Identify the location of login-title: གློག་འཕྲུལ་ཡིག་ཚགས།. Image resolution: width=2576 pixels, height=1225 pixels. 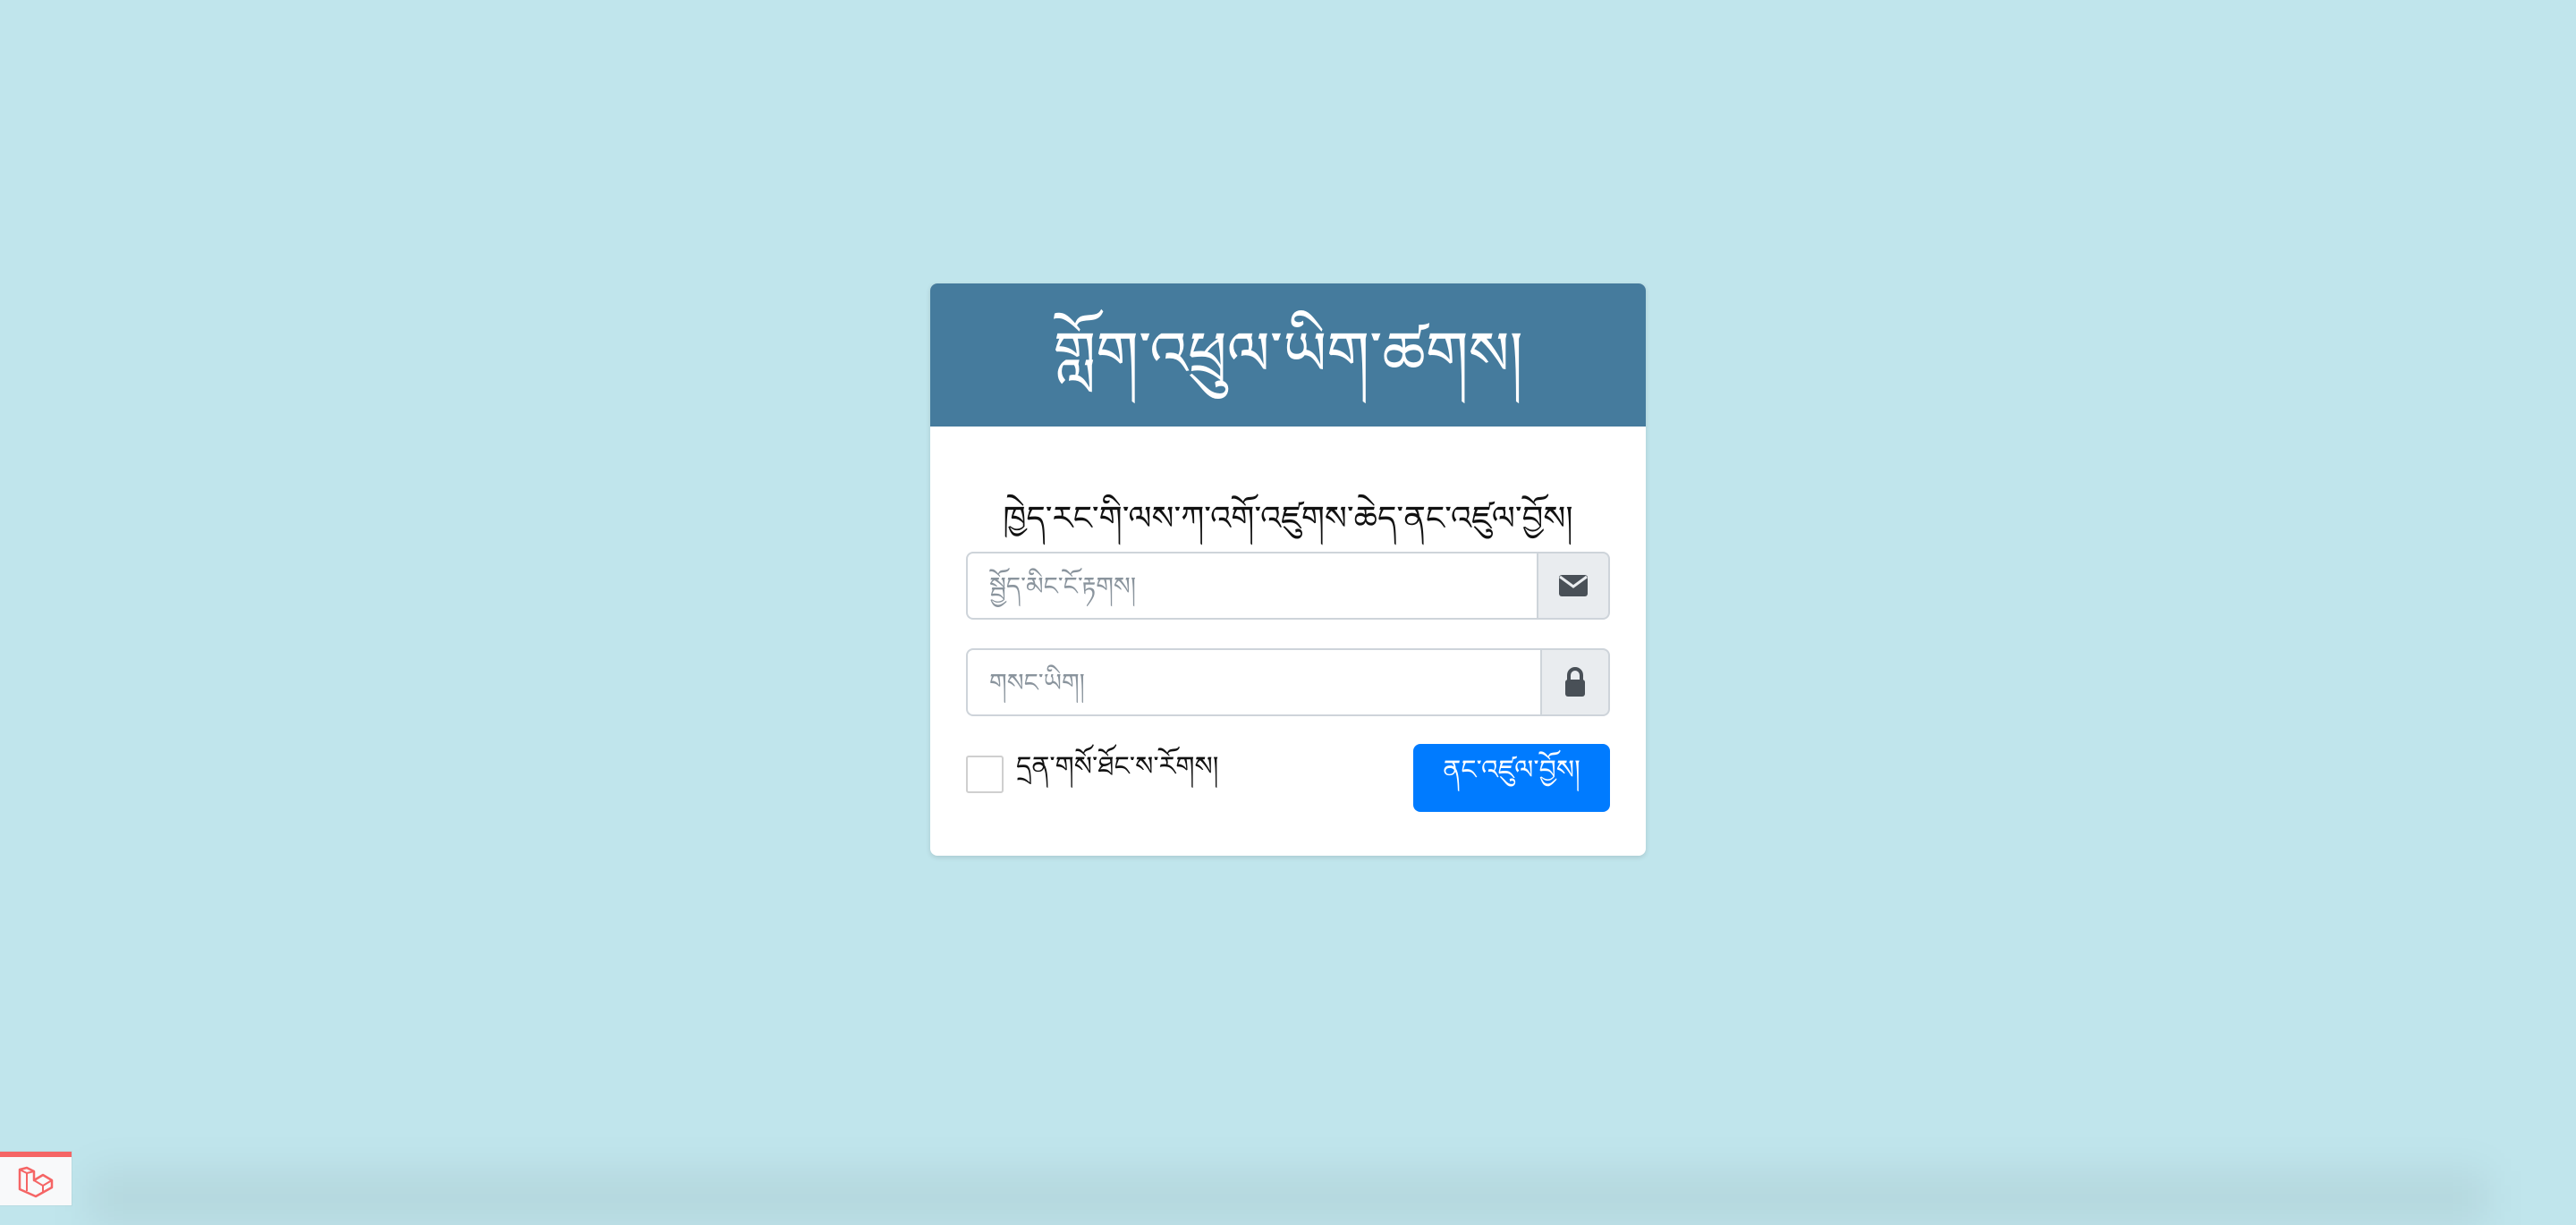
(1288, 354).